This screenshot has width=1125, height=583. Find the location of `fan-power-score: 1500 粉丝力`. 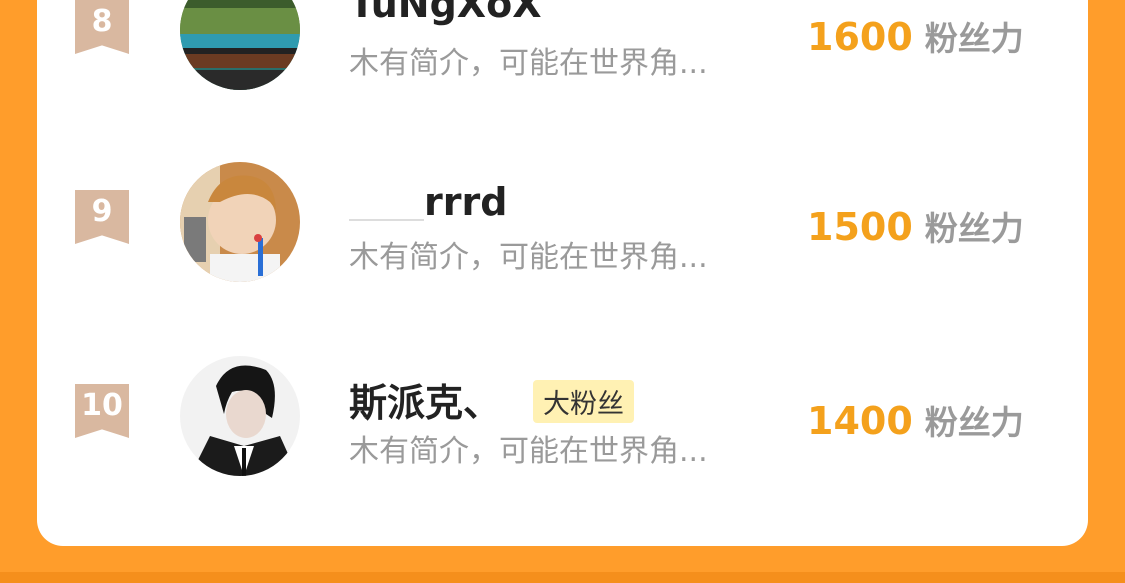

fan-power-score: 1500 粉丝力 is located at coordinates (915, 227).